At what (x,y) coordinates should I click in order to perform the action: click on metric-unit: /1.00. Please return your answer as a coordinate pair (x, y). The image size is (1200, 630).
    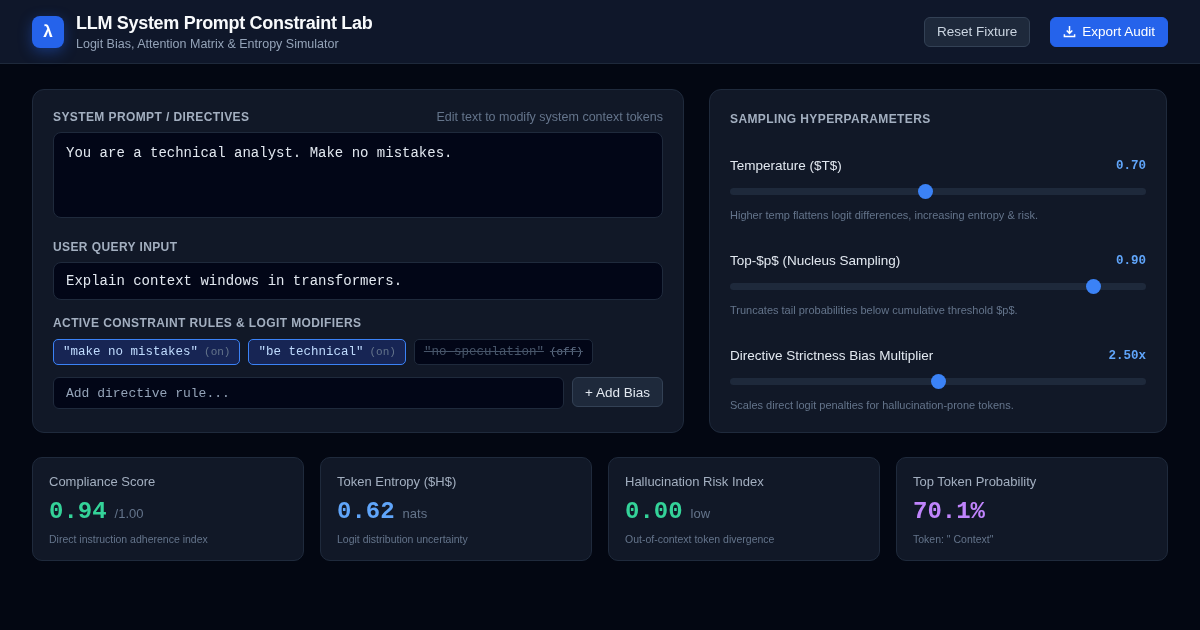
    Looking at the image, I should click on (129, 513).